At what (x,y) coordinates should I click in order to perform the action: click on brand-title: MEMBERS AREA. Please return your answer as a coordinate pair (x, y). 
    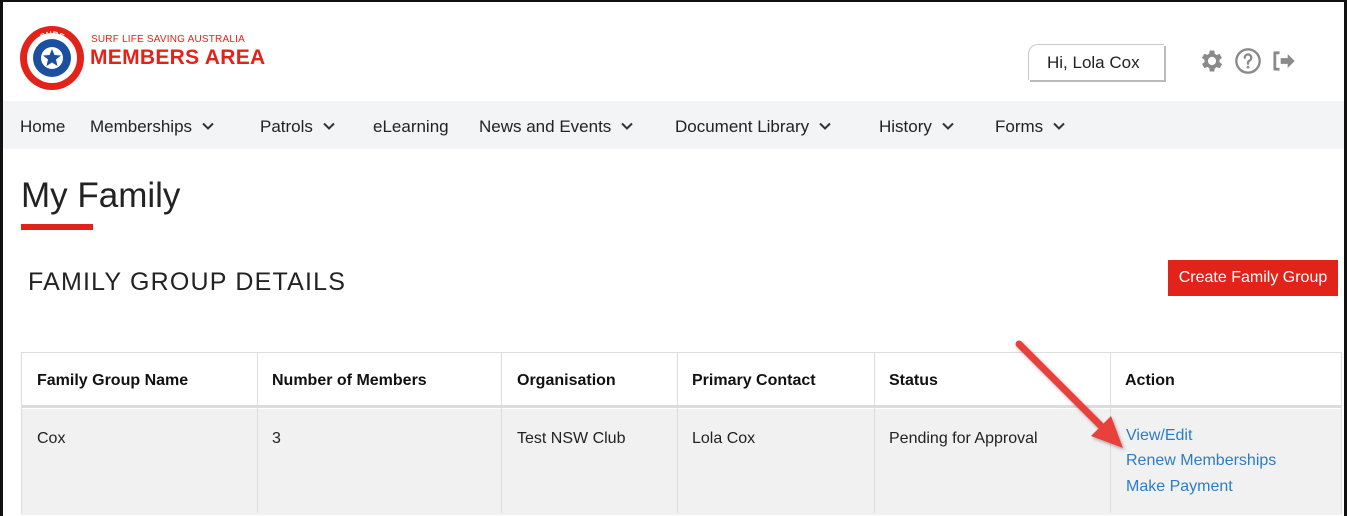
    Looking at the image, I should click on (178, 58).